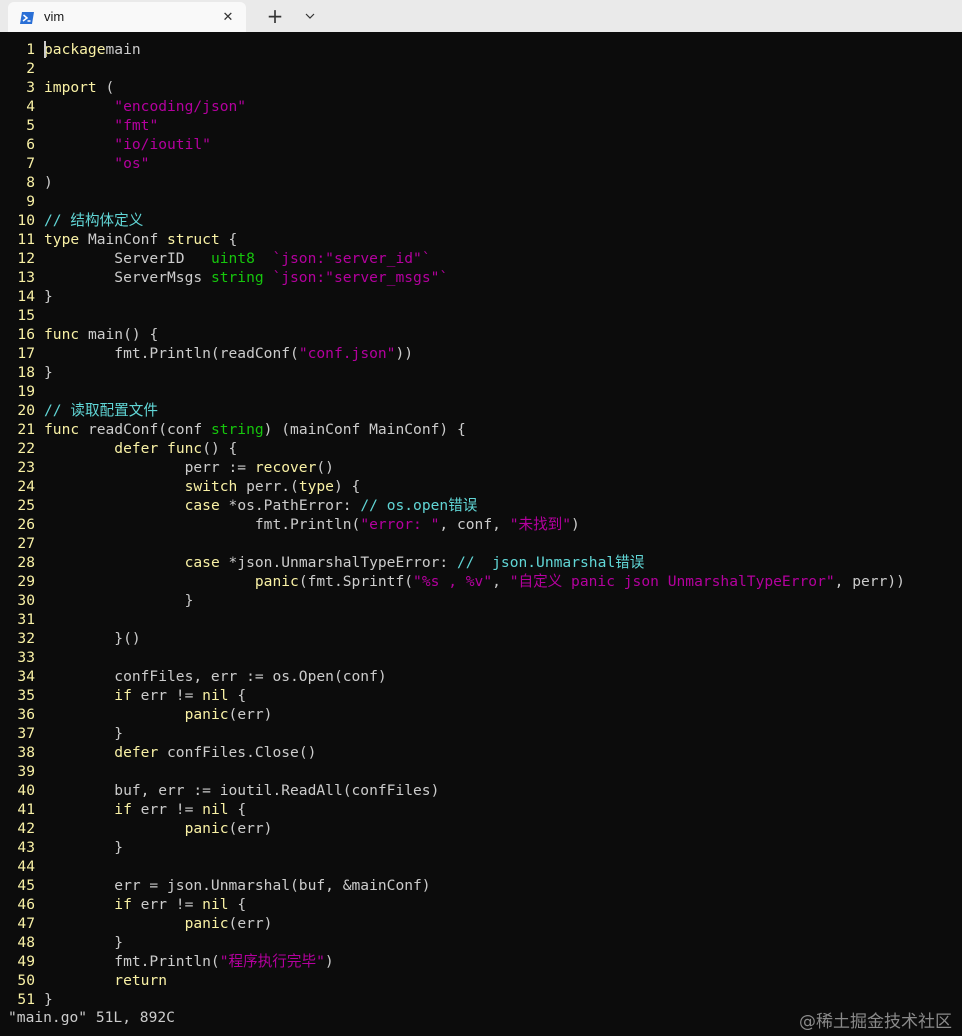  I want to click on code-token: (, so click(105, 87).